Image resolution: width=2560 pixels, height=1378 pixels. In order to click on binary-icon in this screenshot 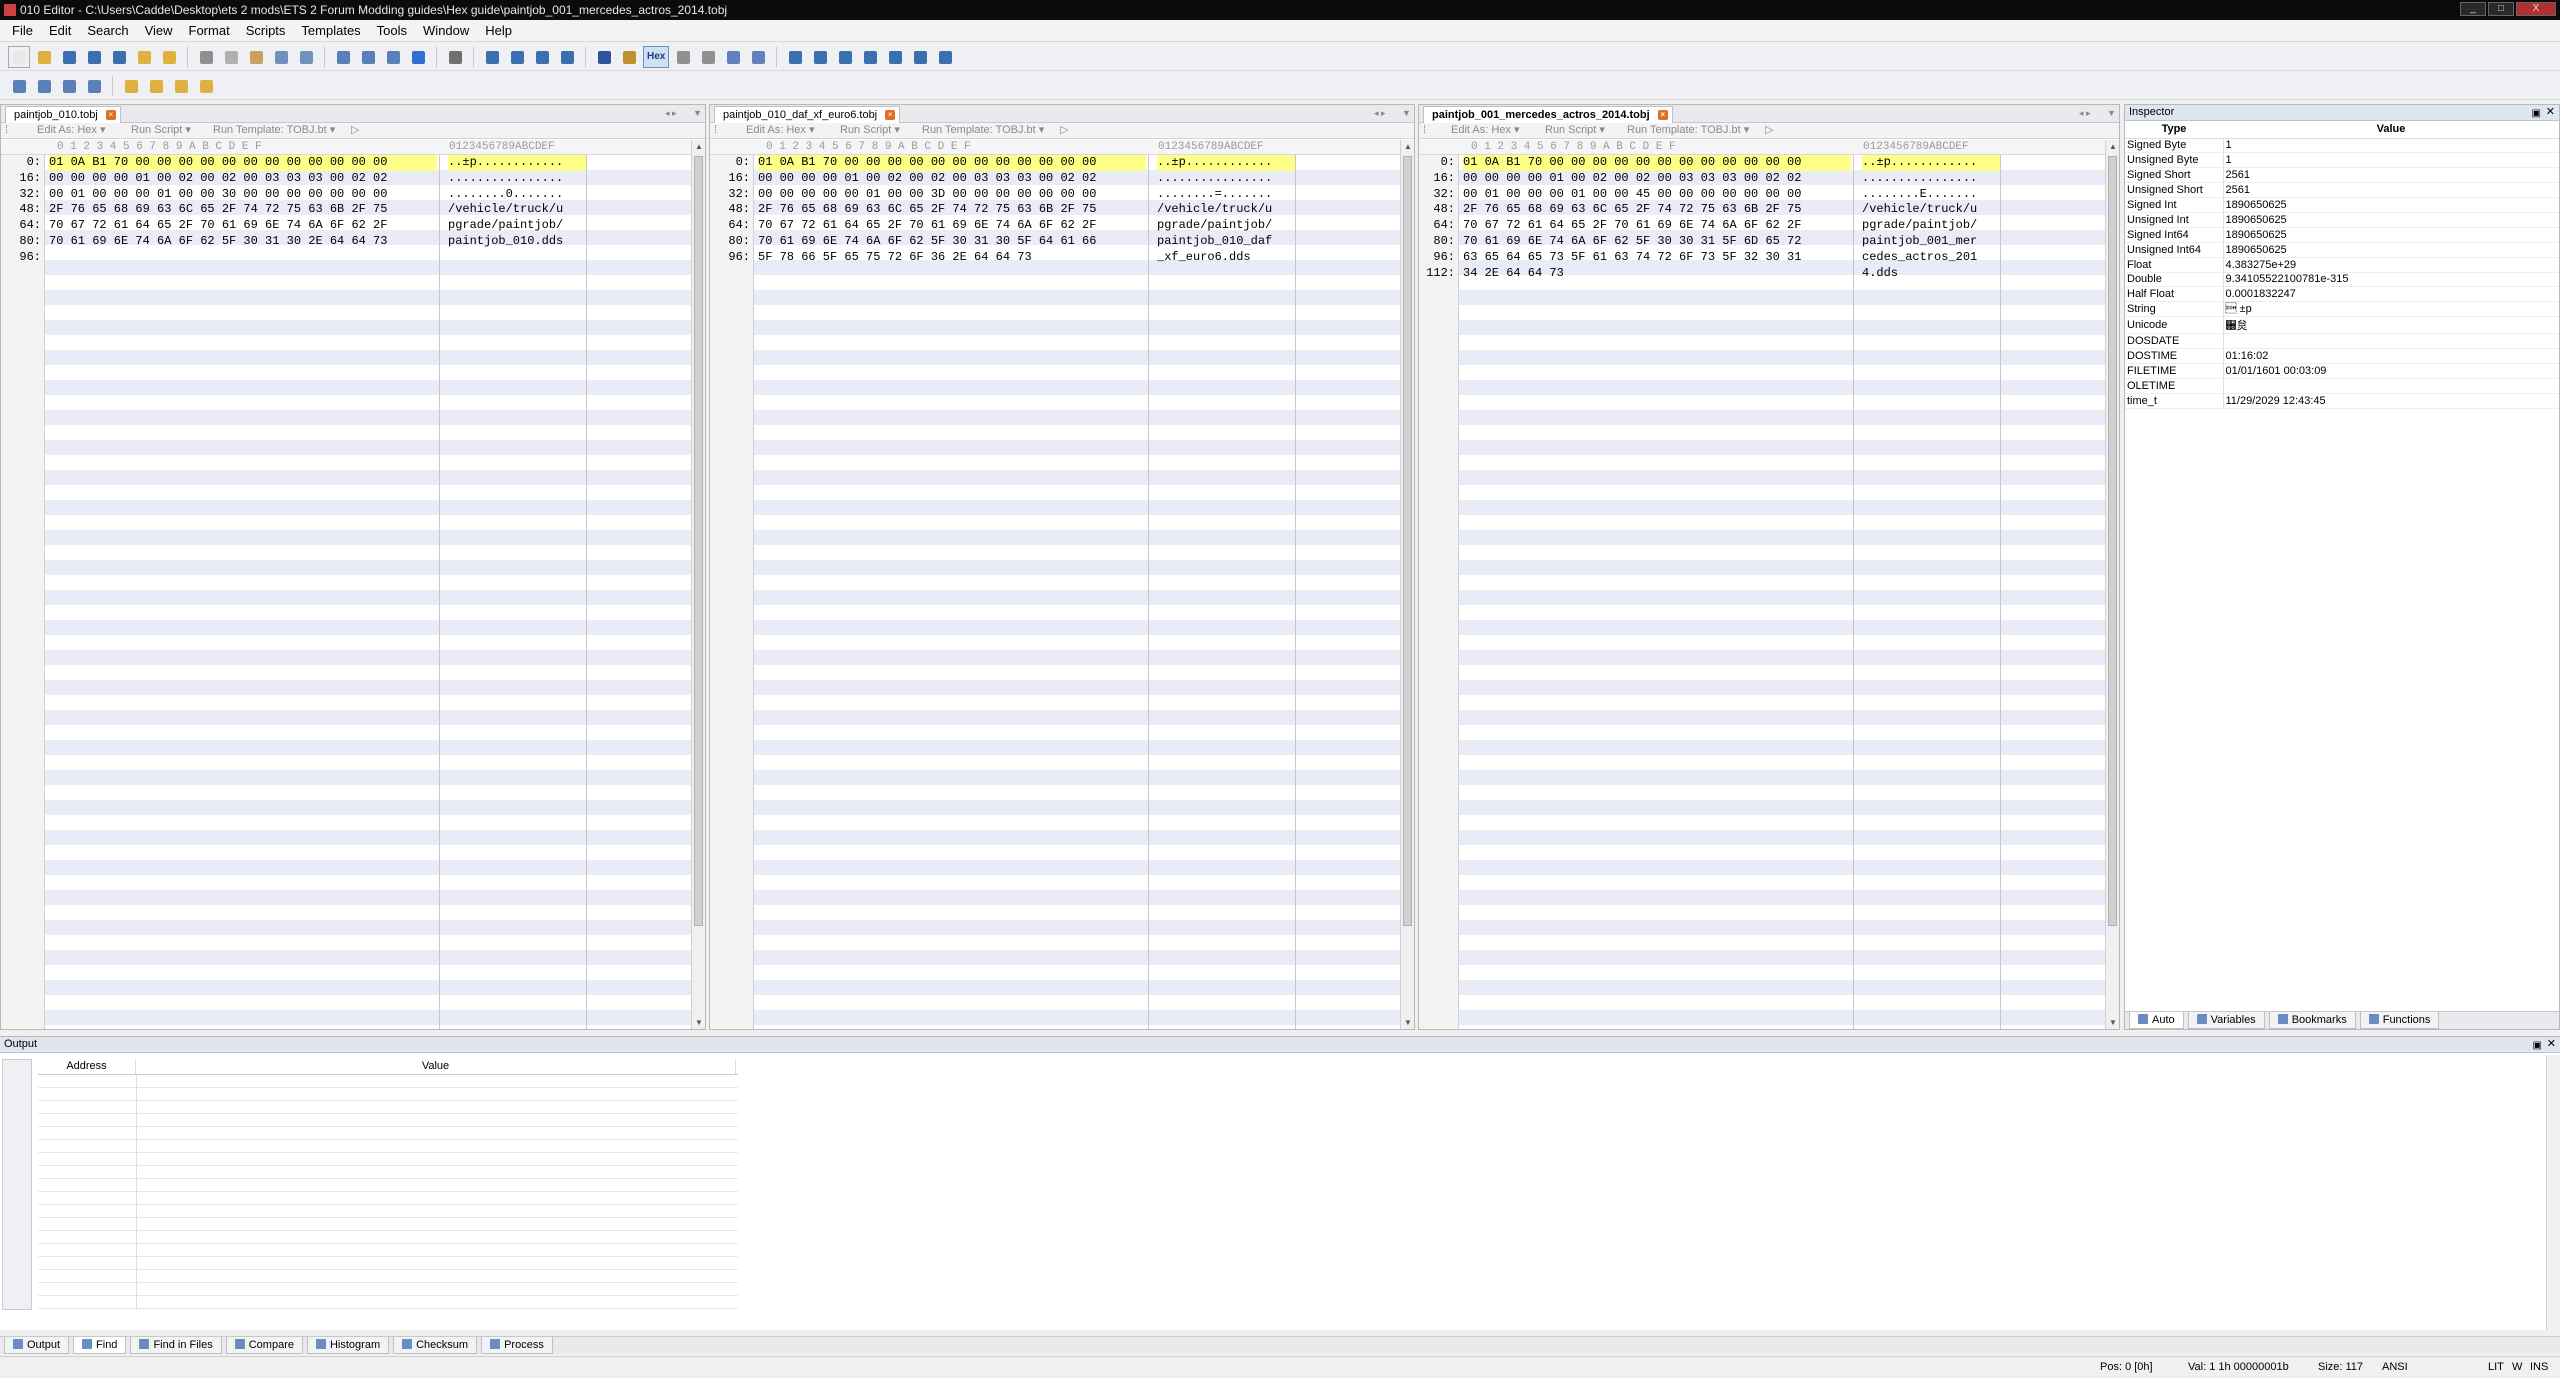, I will do `click(758, 57)`.